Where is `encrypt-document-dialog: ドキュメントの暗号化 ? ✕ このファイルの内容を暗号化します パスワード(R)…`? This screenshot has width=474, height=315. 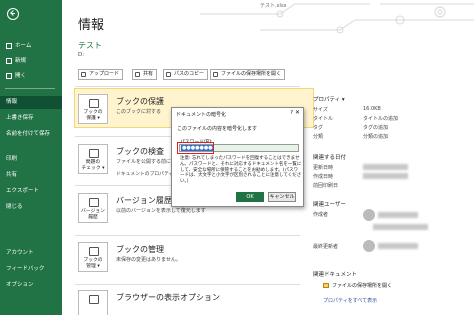 encrypt-document-dialog: ドキュメントの暗号化 ? ✕ このファイルの内容を暗号化します パスワード(R)… is located at coordinates (237, 157).